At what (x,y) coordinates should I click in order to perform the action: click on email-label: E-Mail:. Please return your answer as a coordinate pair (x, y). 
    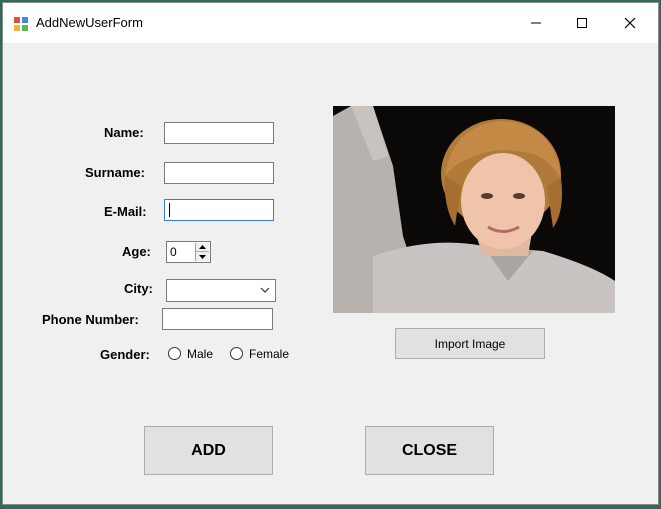
    Looking at the image, I should click on (125, 211).